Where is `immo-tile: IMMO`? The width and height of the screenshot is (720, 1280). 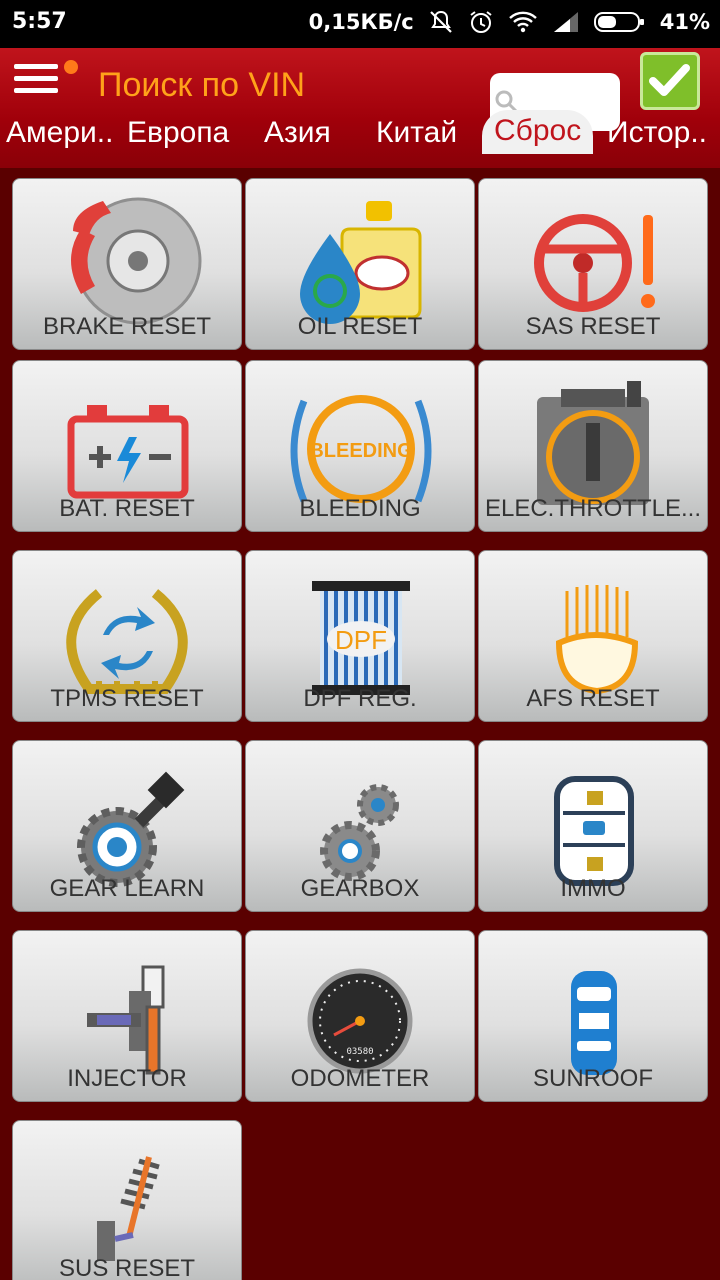 immo-tile: IMMO is located at coordinates (593, 826).